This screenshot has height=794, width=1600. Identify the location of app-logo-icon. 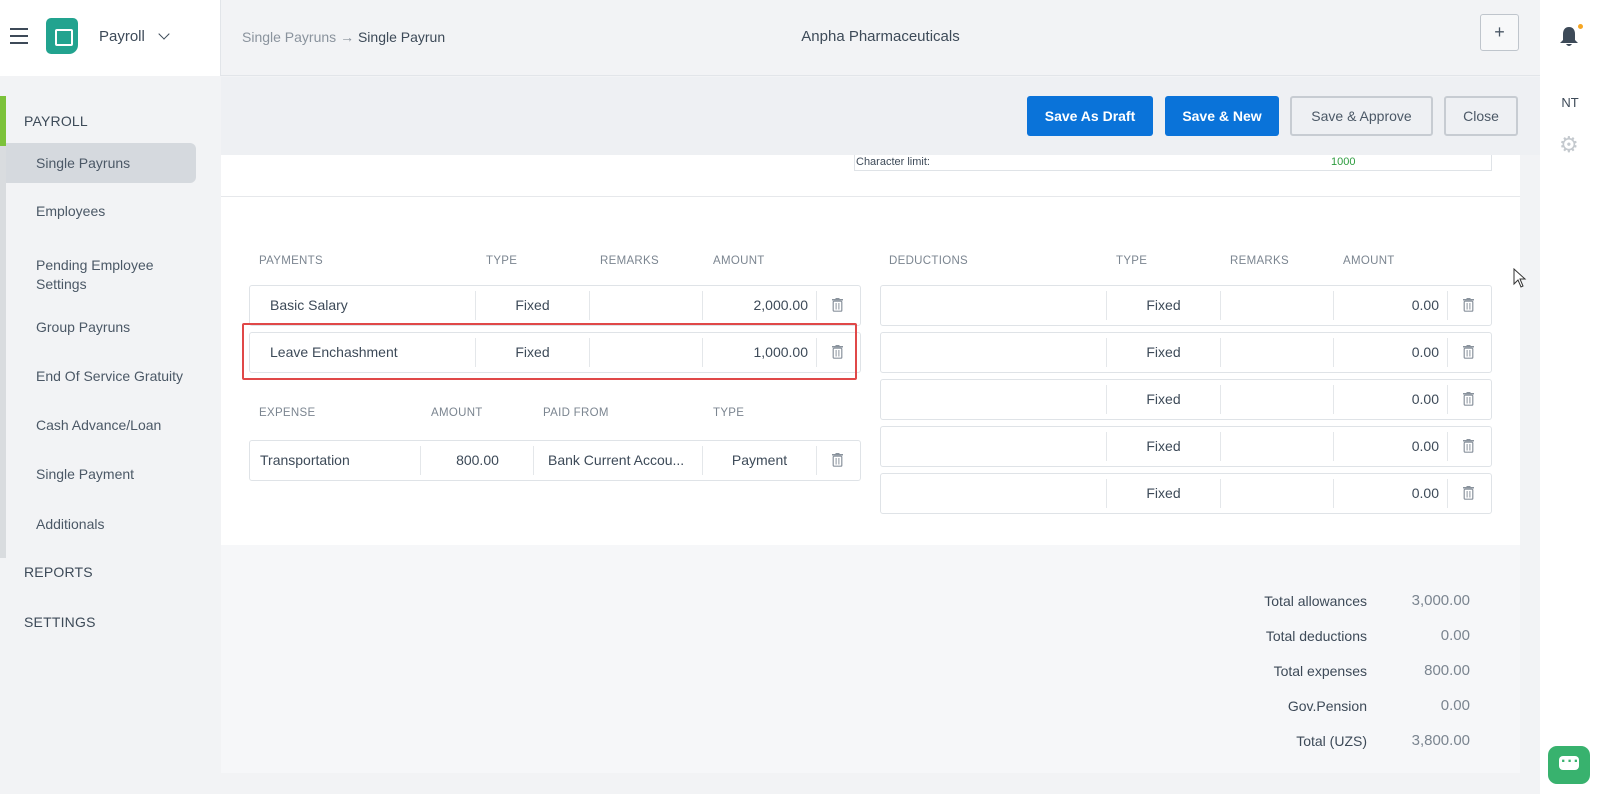
(62, 36).